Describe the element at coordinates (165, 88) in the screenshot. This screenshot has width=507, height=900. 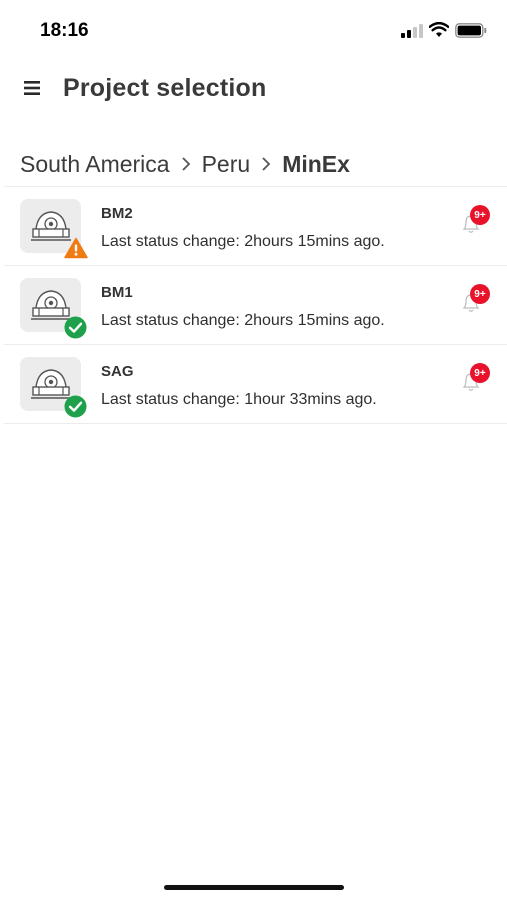
I see `page-title: Project selection` at that location.